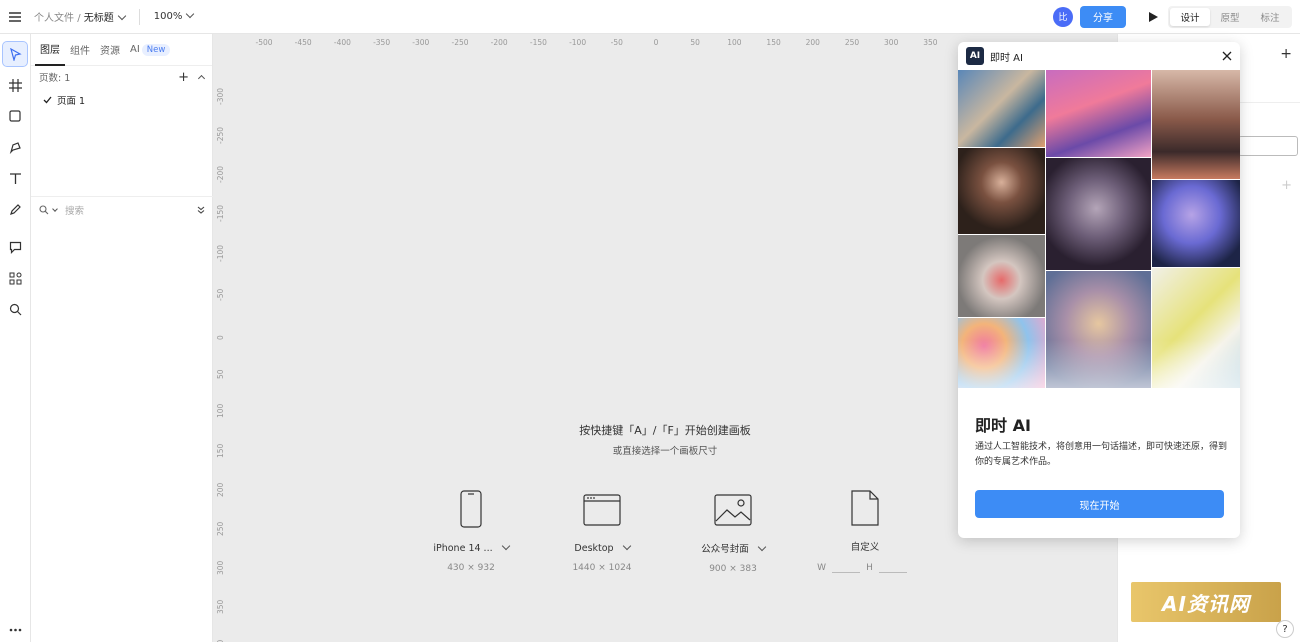 This screenshot has height=642, width=1300. I want to click on share-button: 分享, so click(1103, 16).